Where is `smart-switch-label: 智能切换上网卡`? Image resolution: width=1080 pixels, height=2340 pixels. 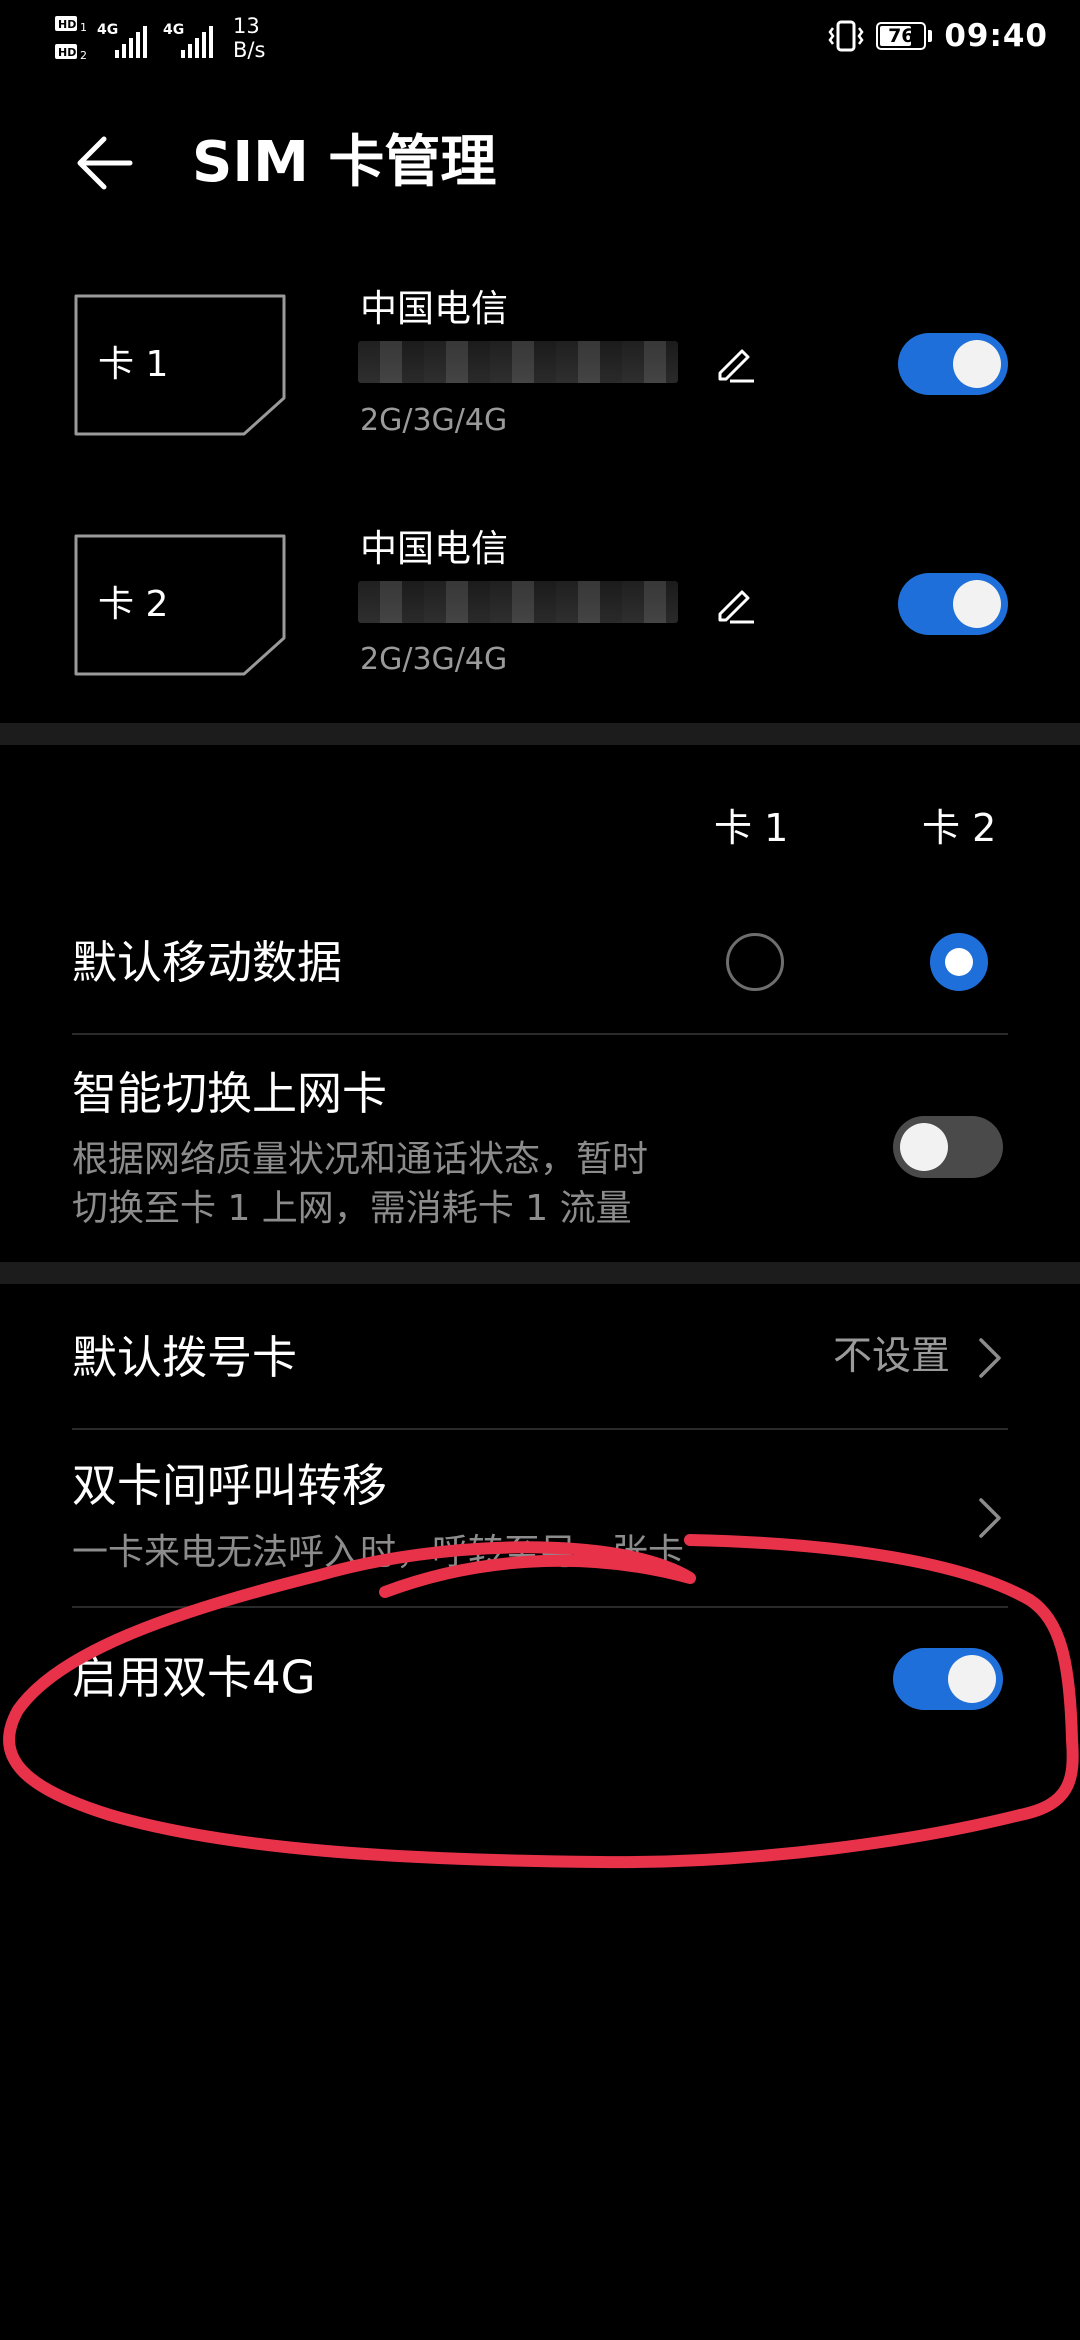 smart-switch-label: 智能切换上网卡 is located at coordinates (230, 1093).